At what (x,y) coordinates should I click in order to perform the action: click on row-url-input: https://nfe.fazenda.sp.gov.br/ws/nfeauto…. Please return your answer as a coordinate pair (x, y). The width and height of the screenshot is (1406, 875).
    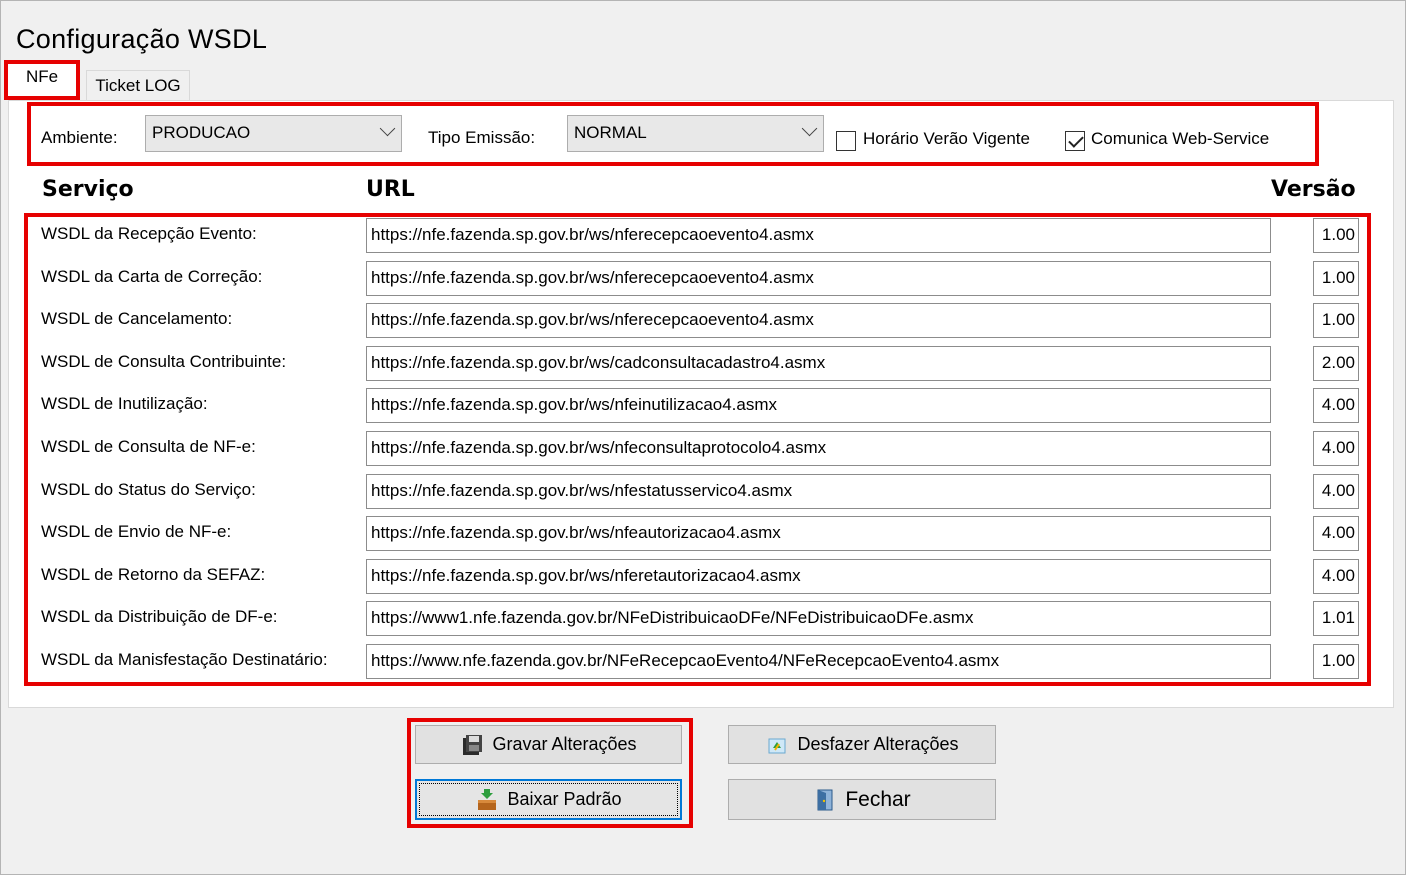
    Looking at the image, I should click on (818, 533).